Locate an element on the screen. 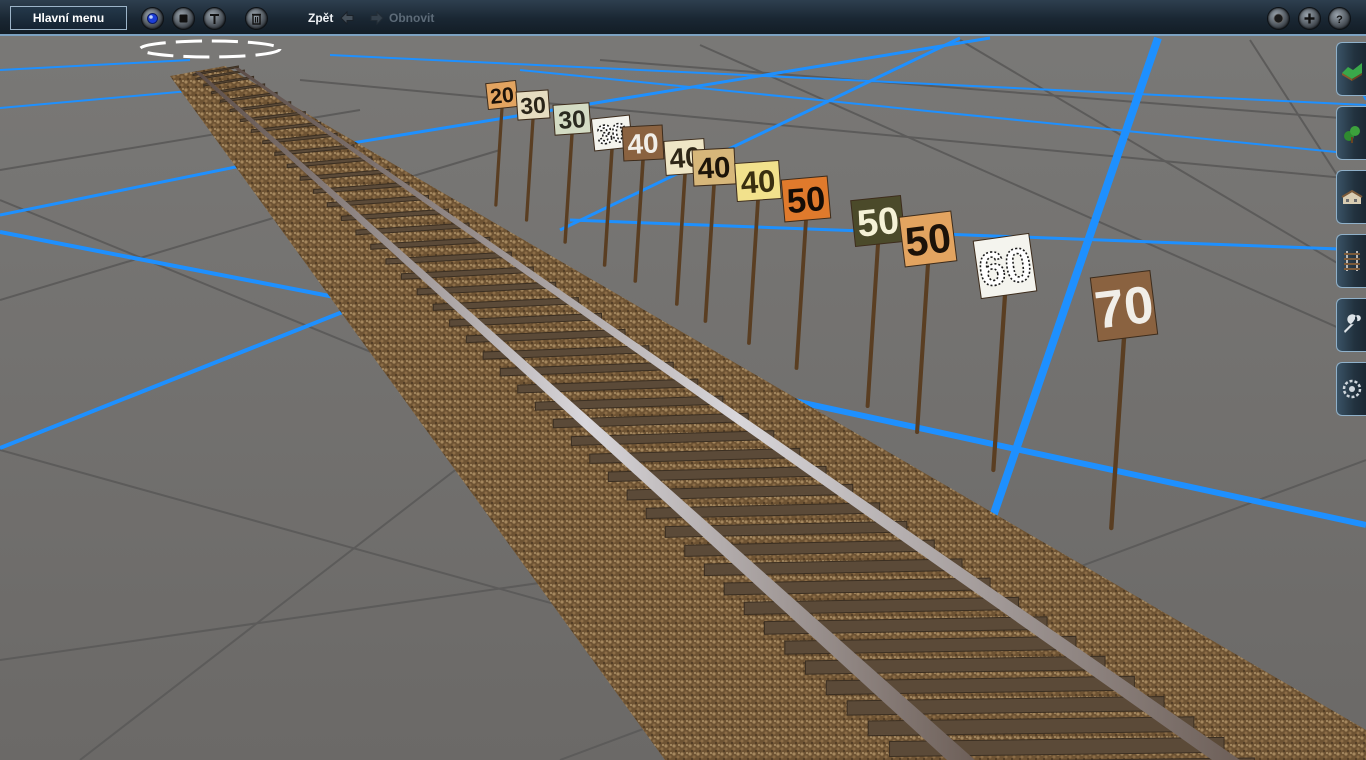 Image resolution: width=1366 pixels, height=760 pixels. add-button is located at coordinates (1309, 18).